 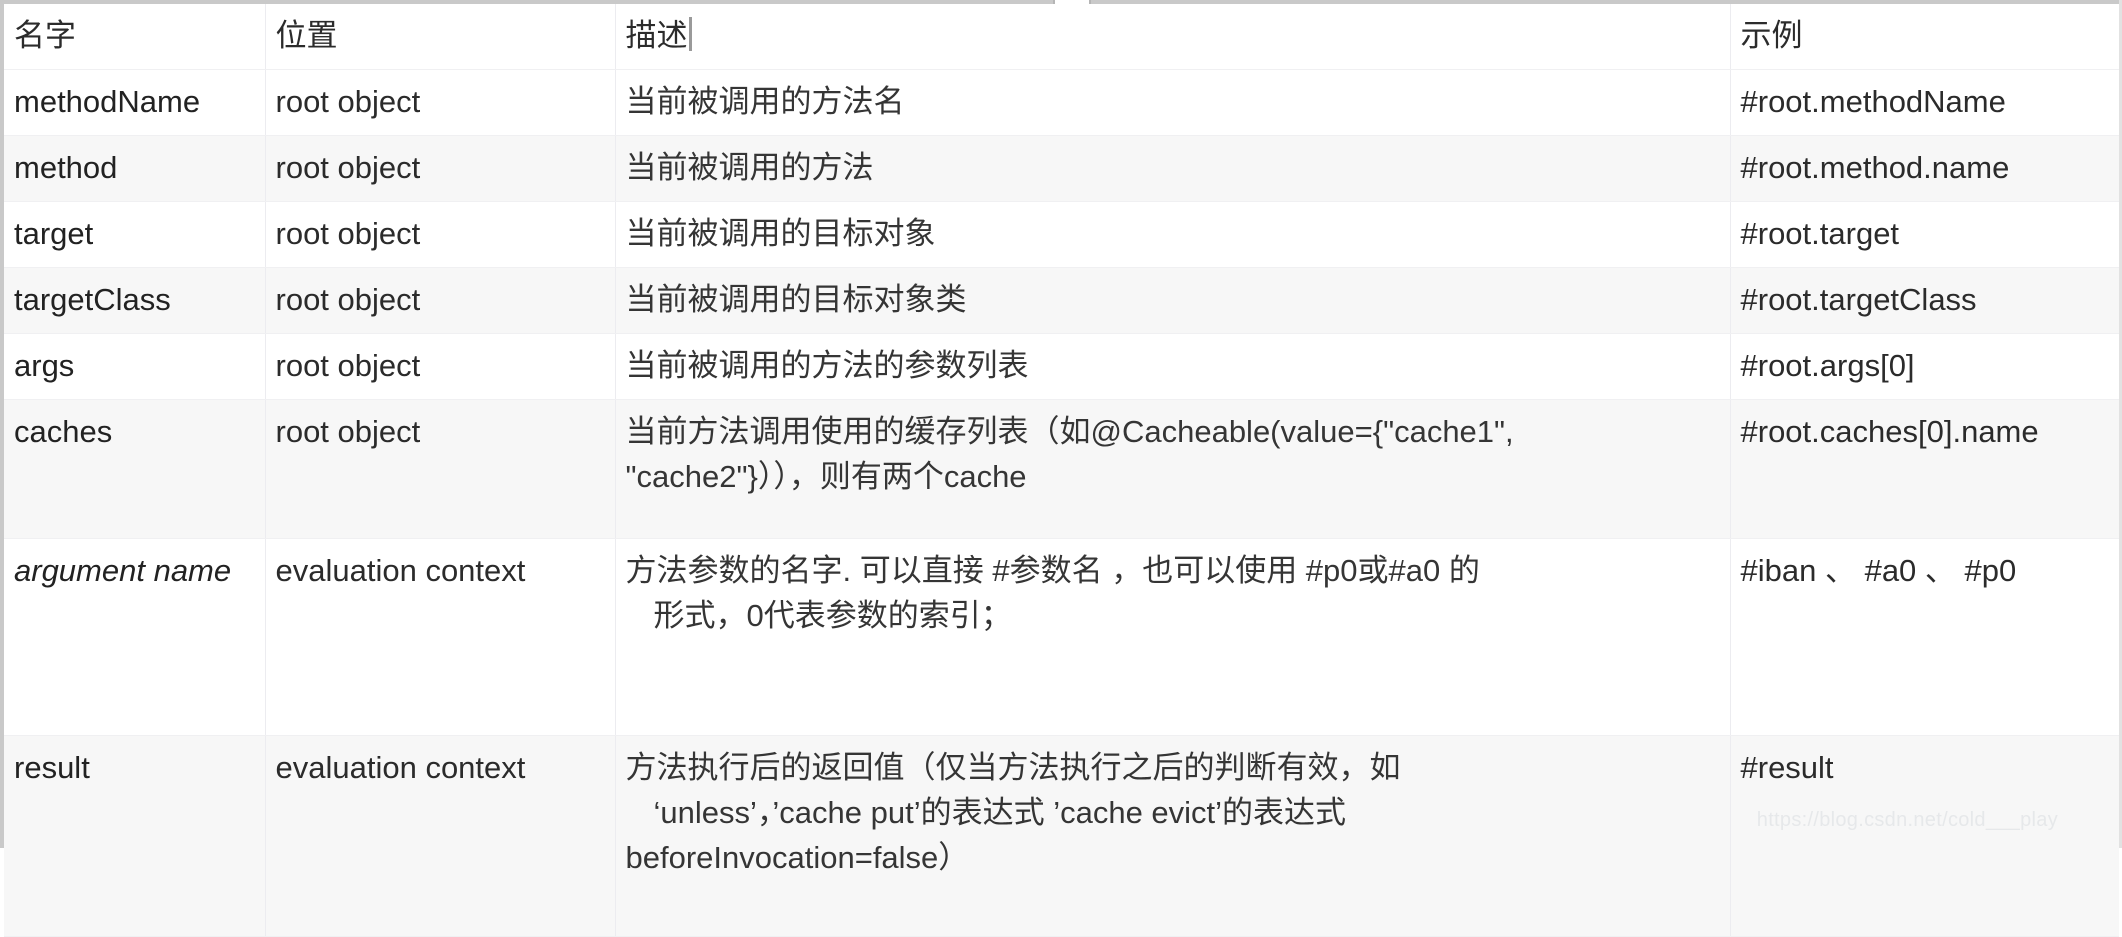 What do you see at coordinates (135, 168) in the screenshot?
I see `cell-name: method` at bounding box center [135, 168].